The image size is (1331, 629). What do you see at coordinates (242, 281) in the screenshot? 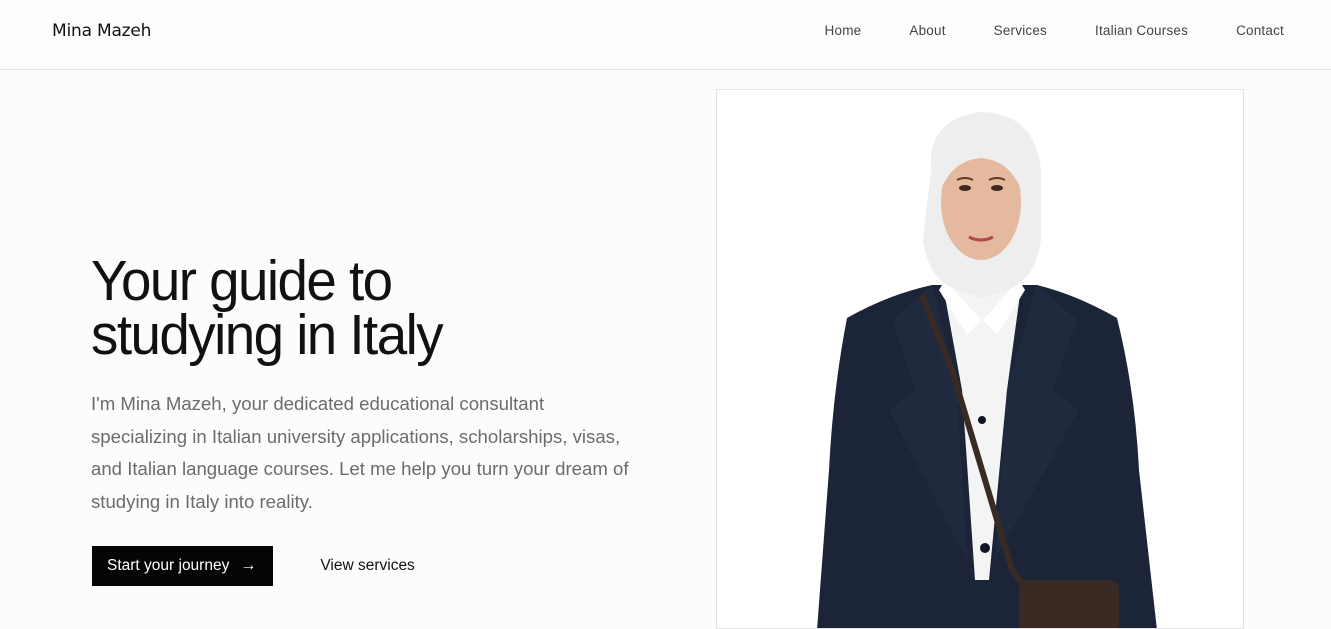
I see `headline-line-1: Your guide to` at bounding box center [242, 281].